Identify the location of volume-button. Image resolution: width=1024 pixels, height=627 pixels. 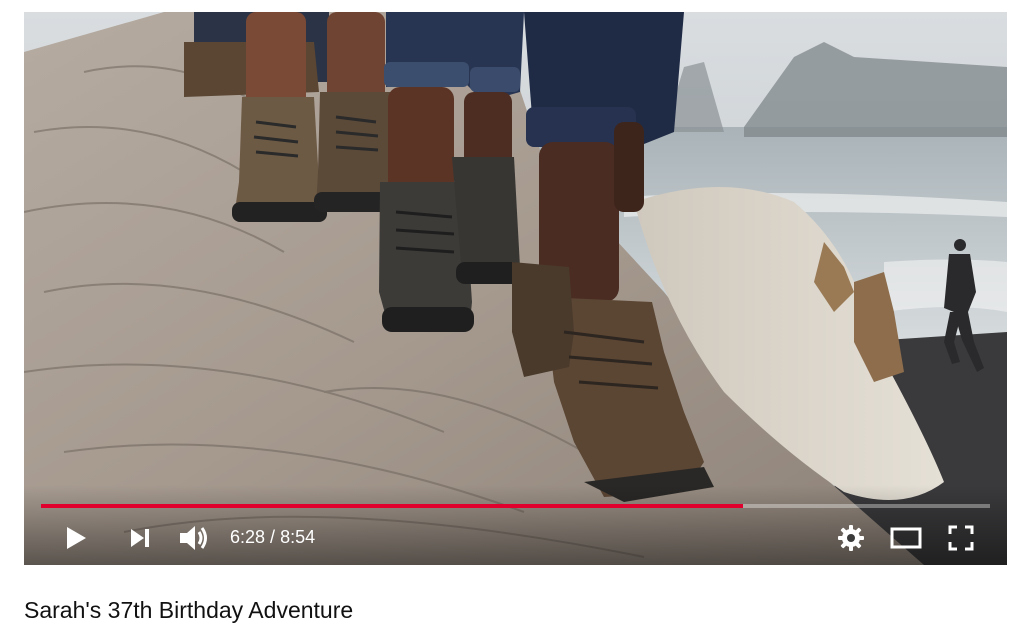
(194, 538).